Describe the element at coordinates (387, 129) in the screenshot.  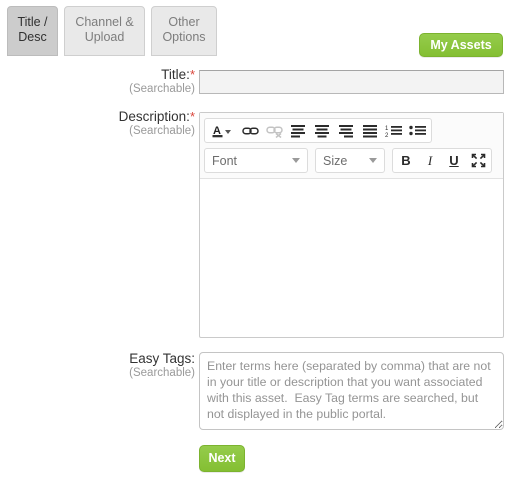
I see `svg-text: 1` at that location.